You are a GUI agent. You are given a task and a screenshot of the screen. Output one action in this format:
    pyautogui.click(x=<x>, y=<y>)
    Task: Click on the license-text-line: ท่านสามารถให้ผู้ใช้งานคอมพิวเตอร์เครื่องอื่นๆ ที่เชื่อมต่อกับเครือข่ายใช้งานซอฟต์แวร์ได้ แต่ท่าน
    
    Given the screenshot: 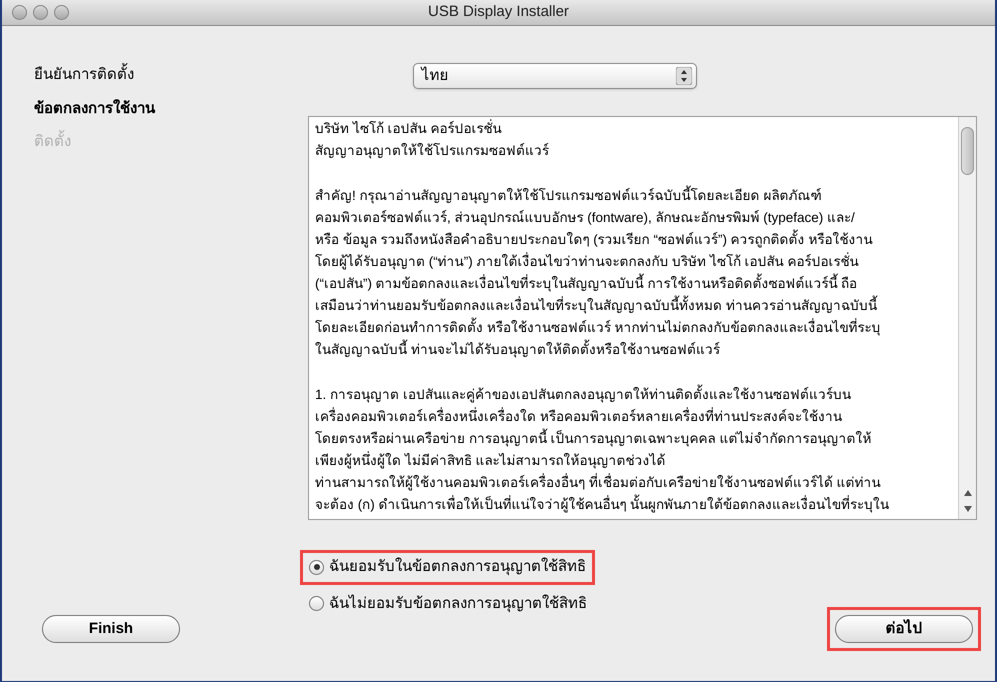 What is the action you would take?
    pyautogui.click(x=598, y=482)
    